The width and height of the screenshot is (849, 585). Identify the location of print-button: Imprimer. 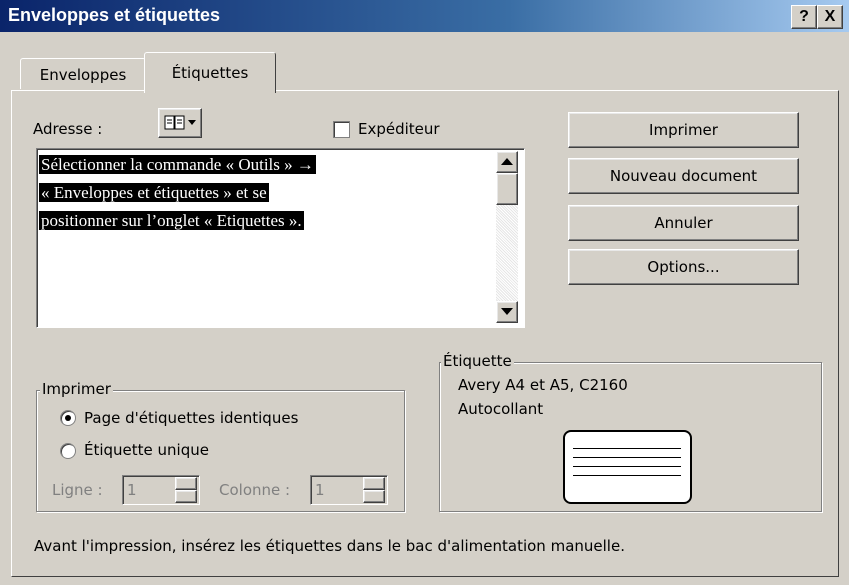
(683, 130).